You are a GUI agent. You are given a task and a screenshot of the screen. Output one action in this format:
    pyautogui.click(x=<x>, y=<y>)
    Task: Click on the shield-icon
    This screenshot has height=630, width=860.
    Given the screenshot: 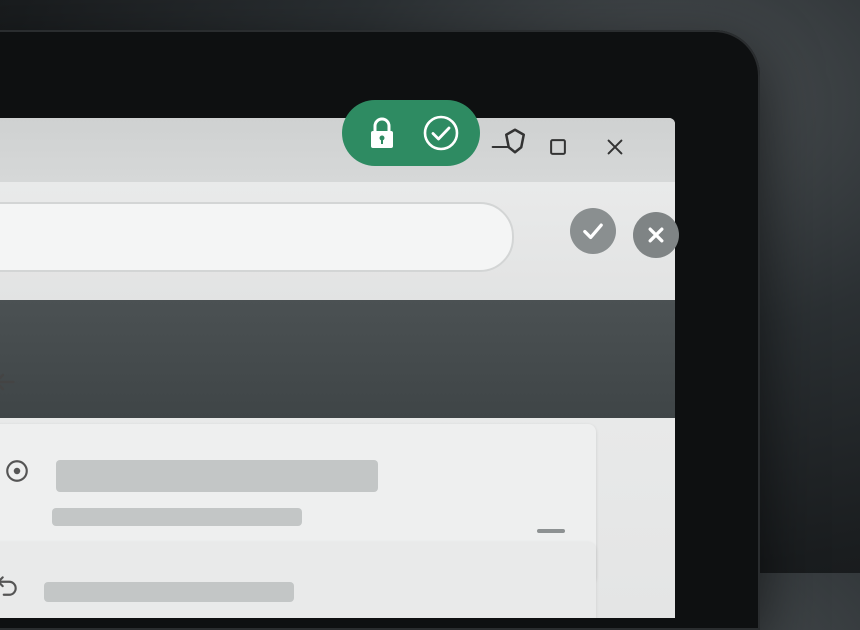 What is the action you would take?
    pyautogui.click(x=515, y=141)
    